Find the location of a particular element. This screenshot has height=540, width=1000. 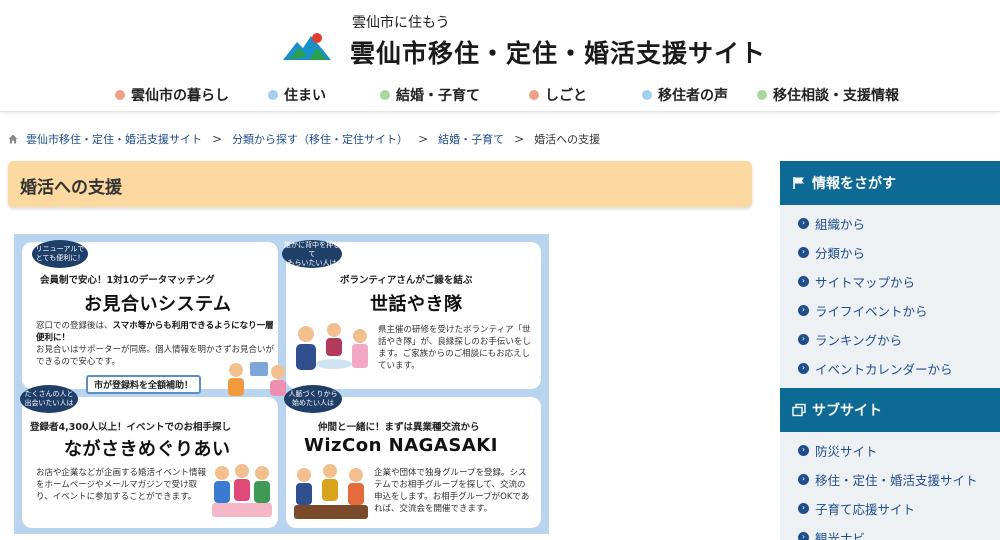

sidebar-item-organization: › 組織から is located at coordinates (831, 223).